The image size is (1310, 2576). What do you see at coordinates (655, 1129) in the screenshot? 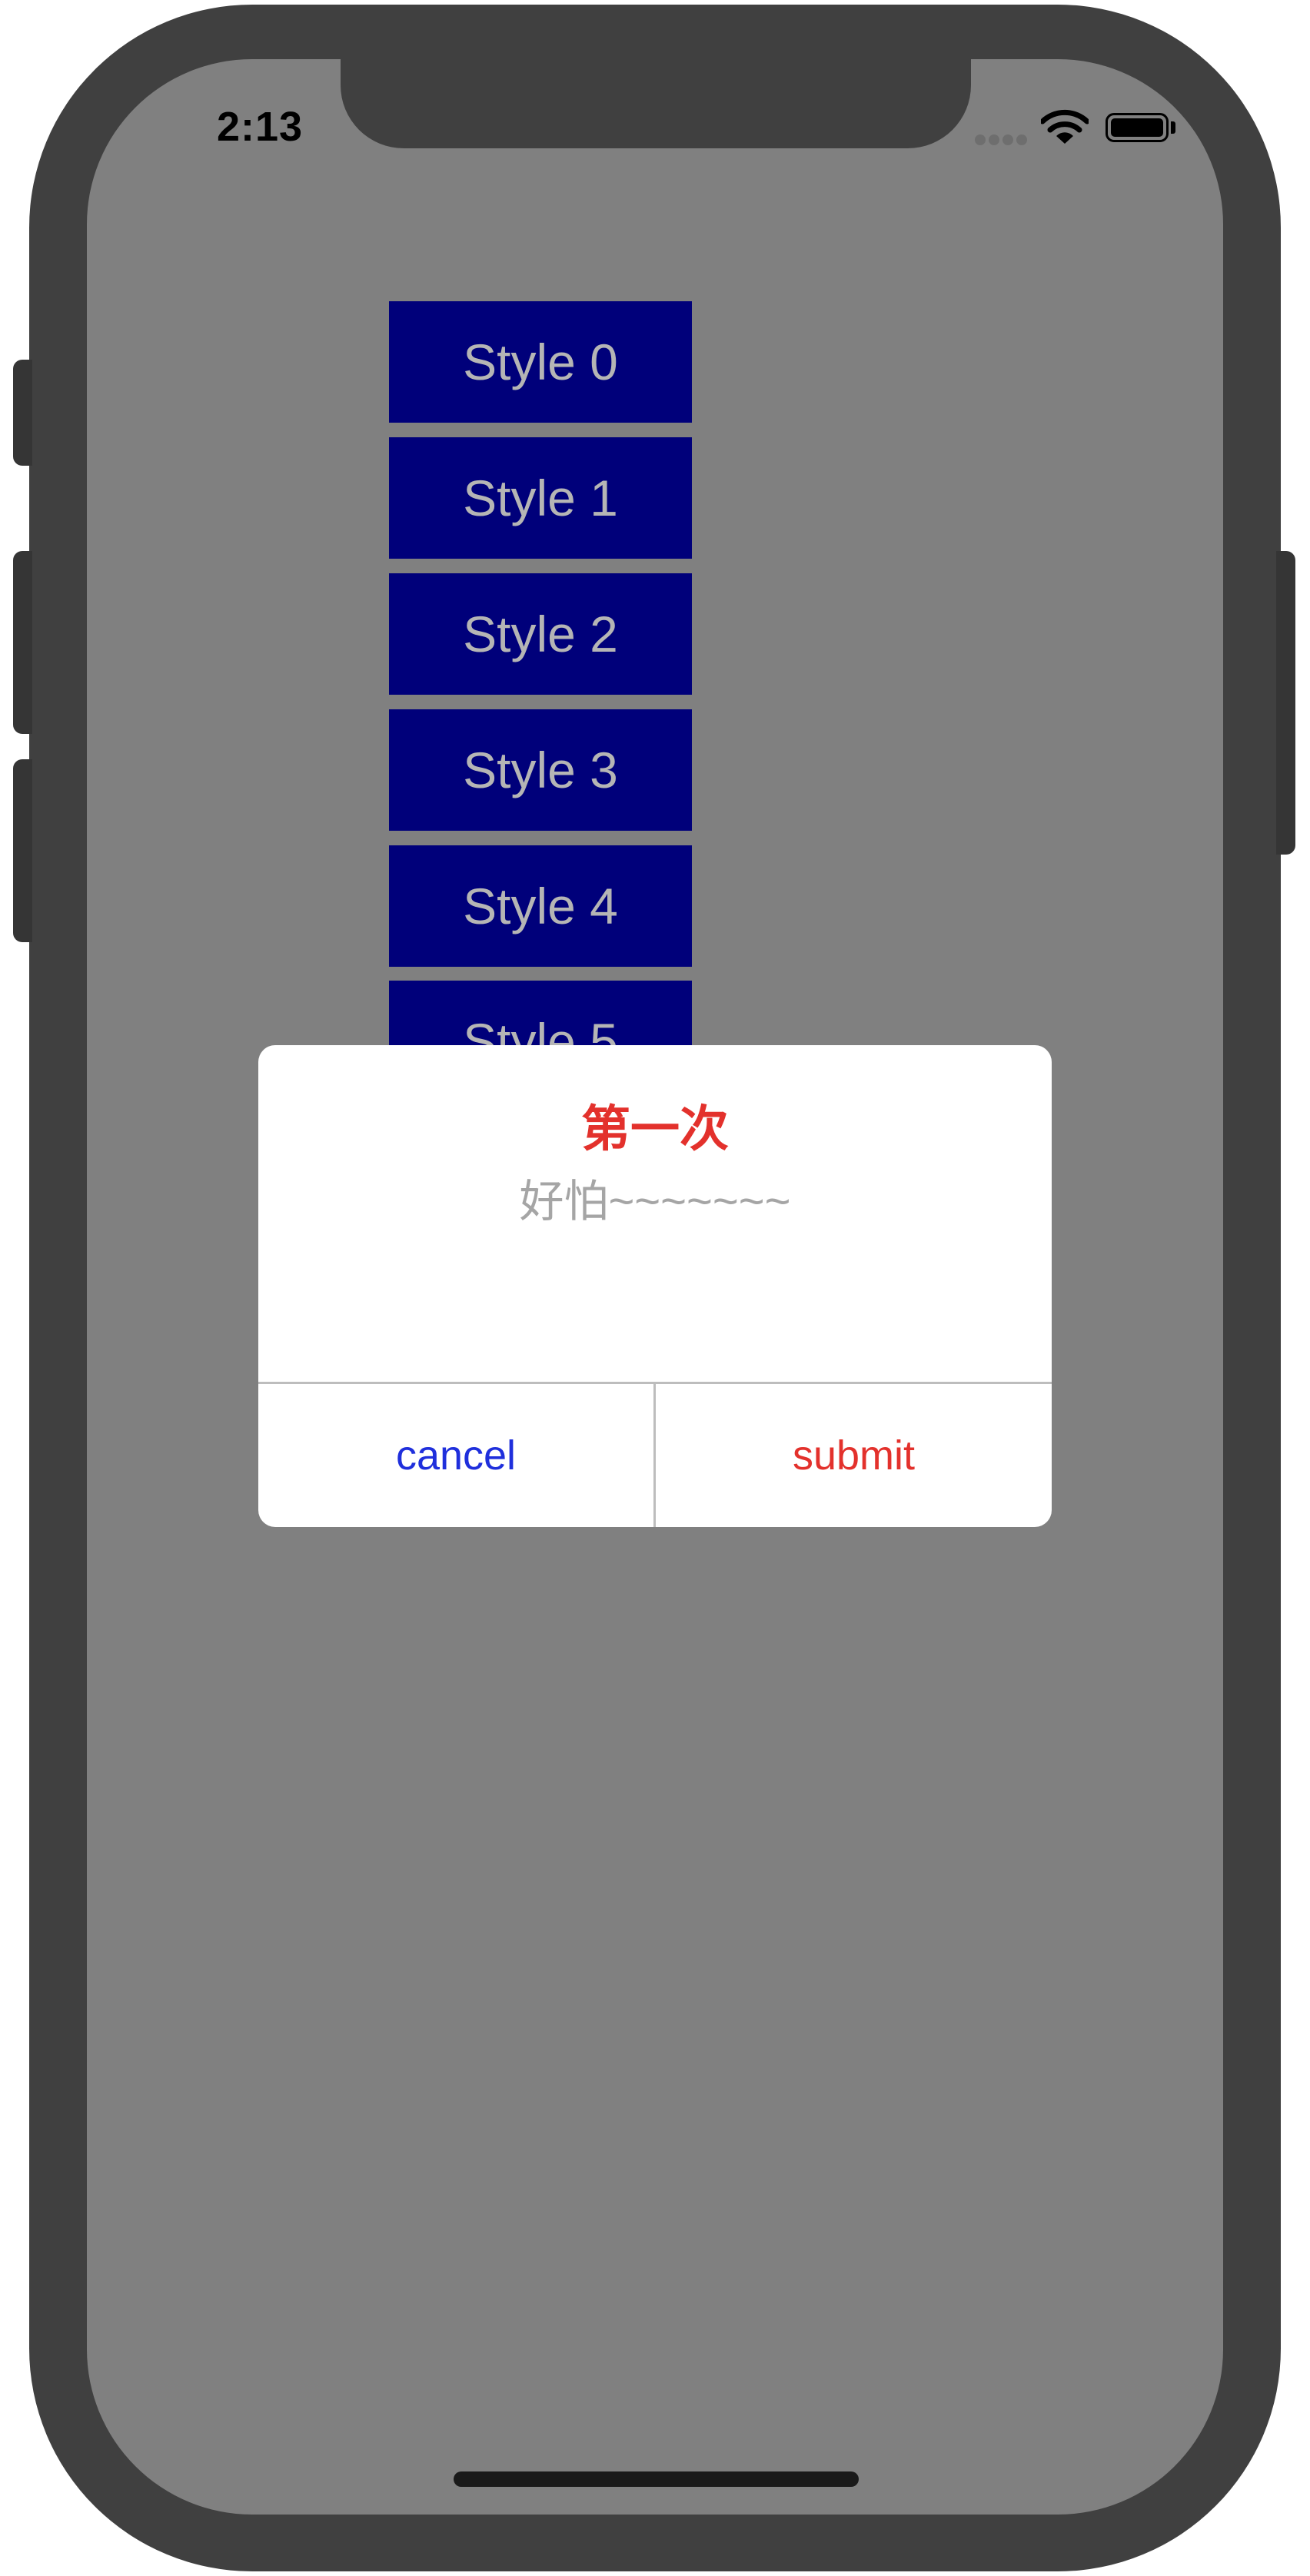
I see `dialog-title: 第一次` at bounding box center [655, 1129].